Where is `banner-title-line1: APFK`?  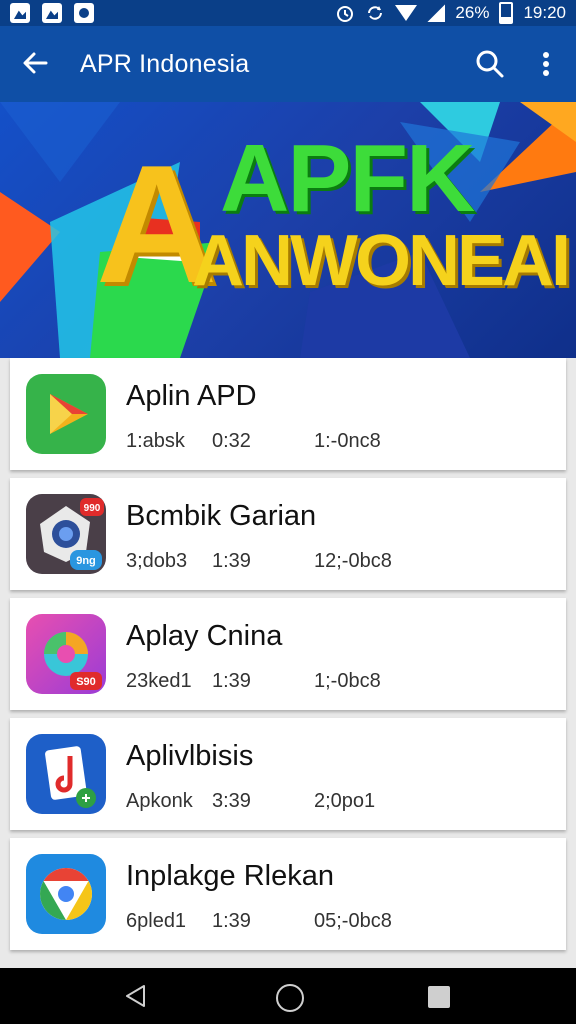
banner-title-line1: APFK is located at coordinates (347, 178).